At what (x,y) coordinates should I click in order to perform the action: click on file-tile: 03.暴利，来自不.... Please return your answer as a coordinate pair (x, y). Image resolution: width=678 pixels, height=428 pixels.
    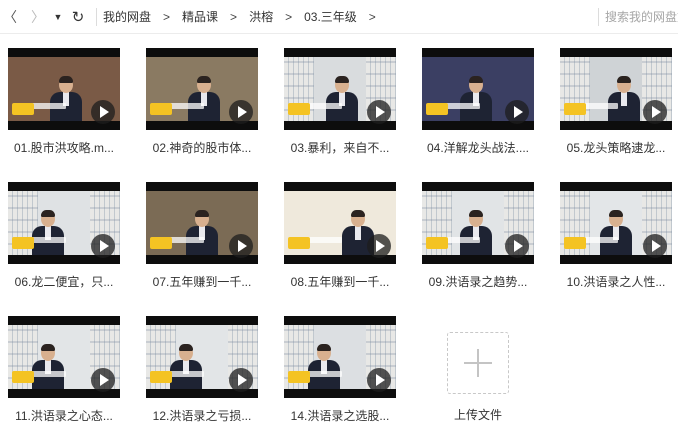
    Looking at the image, I should click on (340, 102).